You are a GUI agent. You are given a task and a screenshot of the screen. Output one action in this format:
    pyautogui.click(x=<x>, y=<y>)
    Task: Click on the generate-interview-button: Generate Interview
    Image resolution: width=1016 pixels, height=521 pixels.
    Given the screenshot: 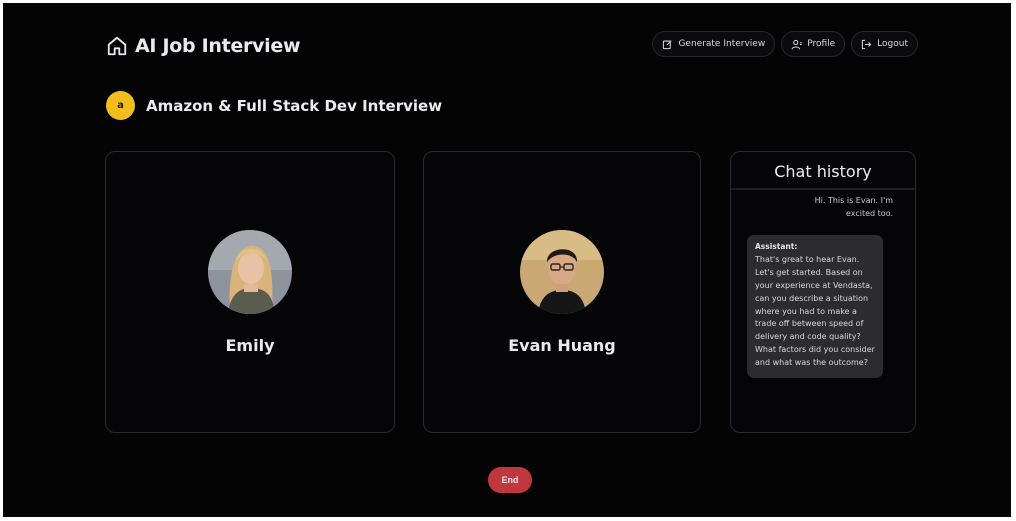 What is the action you would take?
    pyautogui.click(x=714, y=44)
    